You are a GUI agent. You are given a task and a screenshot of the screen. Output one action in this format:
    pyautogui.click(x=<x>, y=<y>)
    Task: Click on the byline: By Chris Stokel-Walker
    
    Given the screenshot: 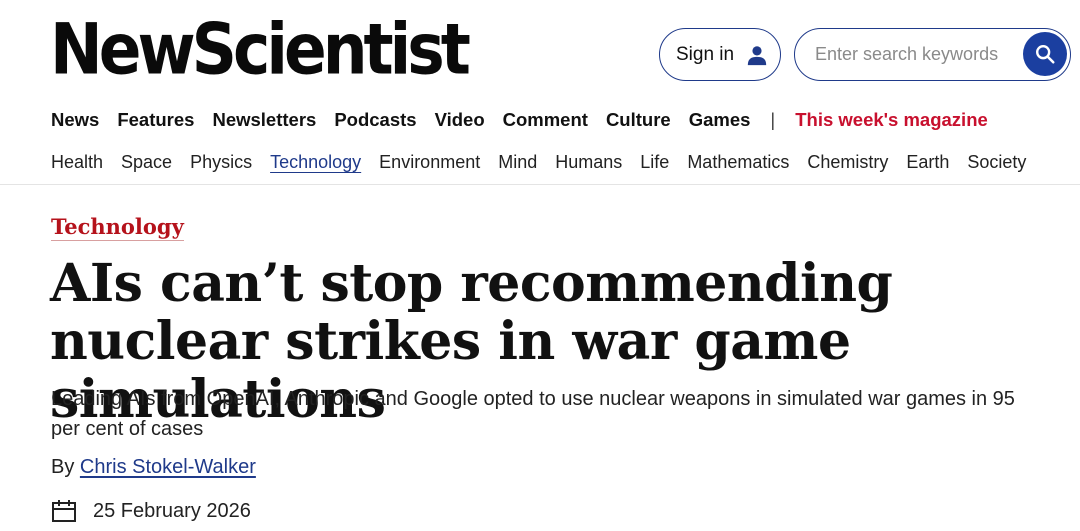 What is the action you would take?
    pyautogui.click(x=153, y=467)
    